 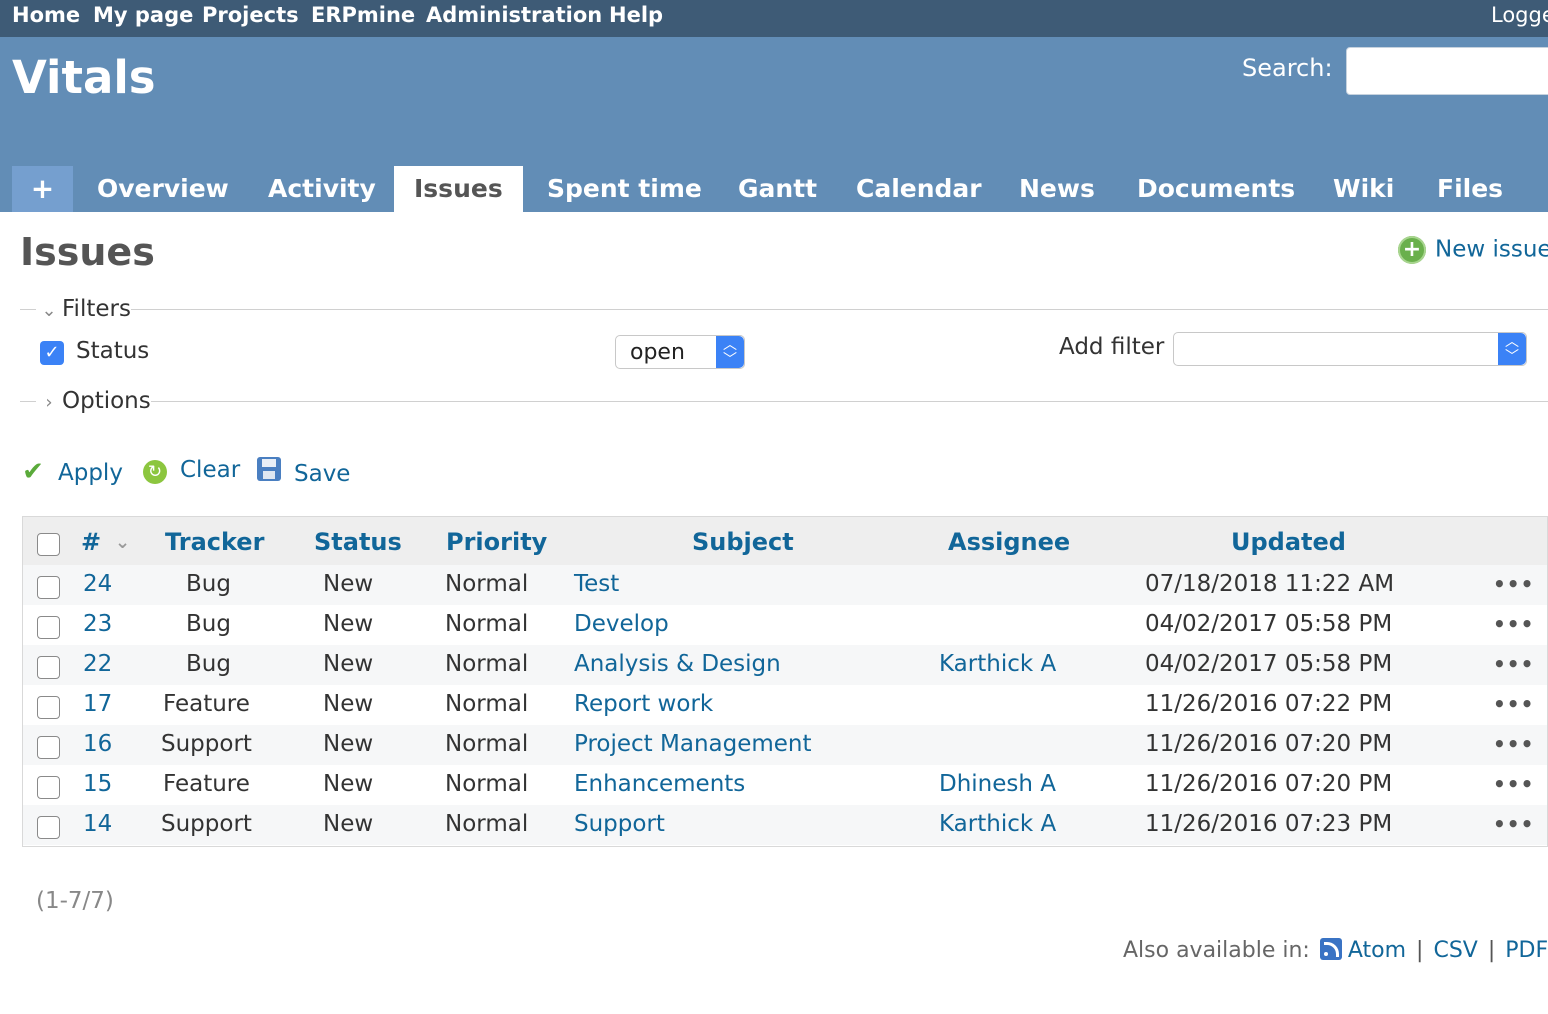 What do you see at coordinates (1269, 664) in the screenshot?
I see `issue-updated: 04/02/2017 05:58 PM` at bounding box center [1269, 664].